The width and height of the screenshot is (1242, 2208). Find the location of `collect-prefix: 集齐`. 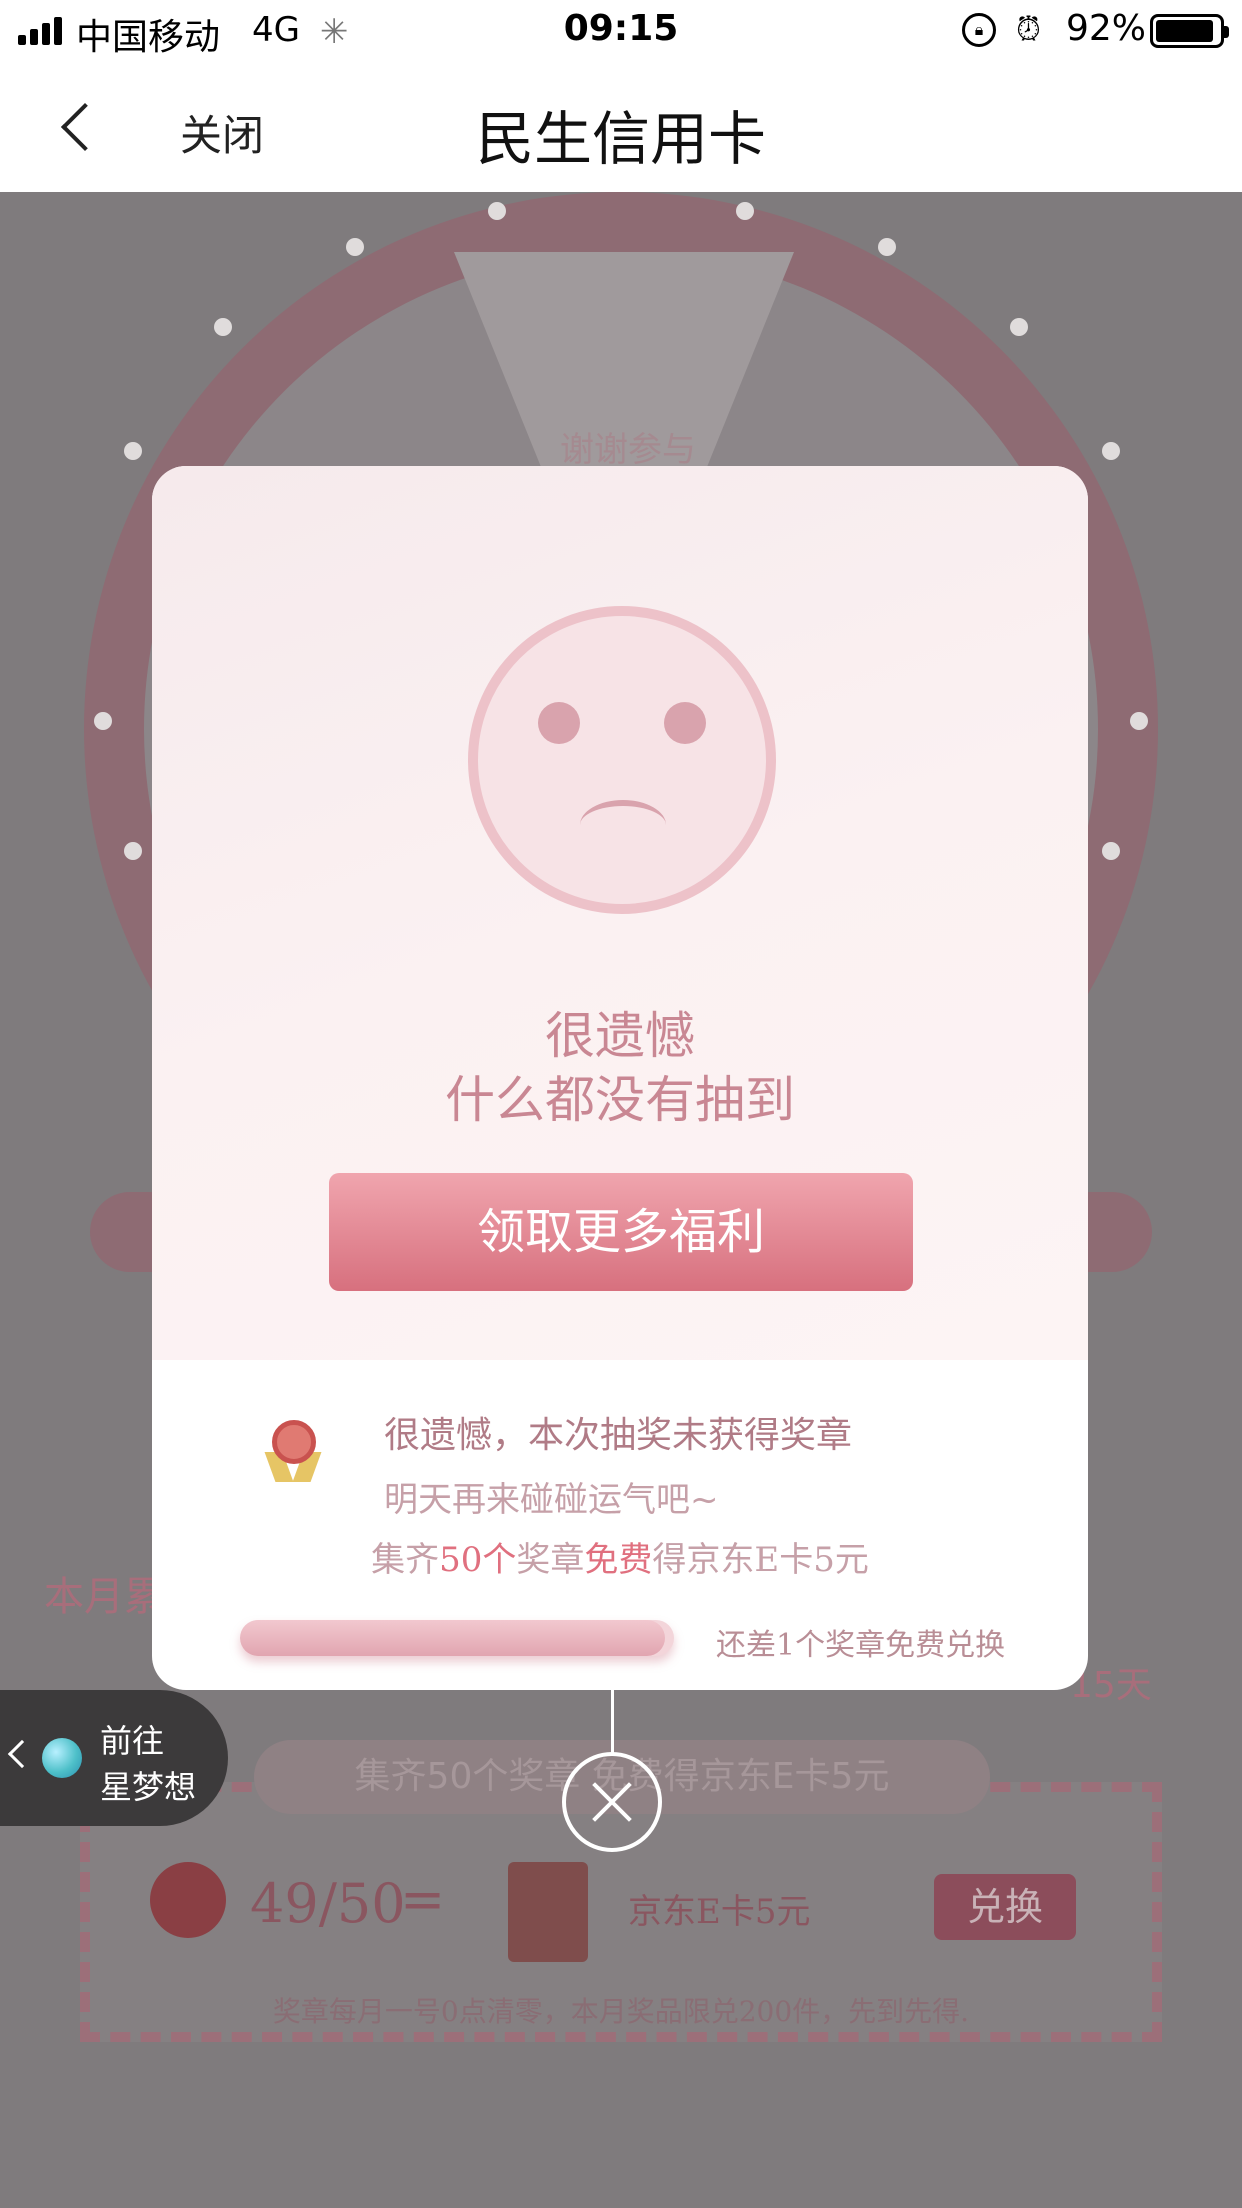

collect-prefix: 集齐 is located at coordinates (405, 1560).